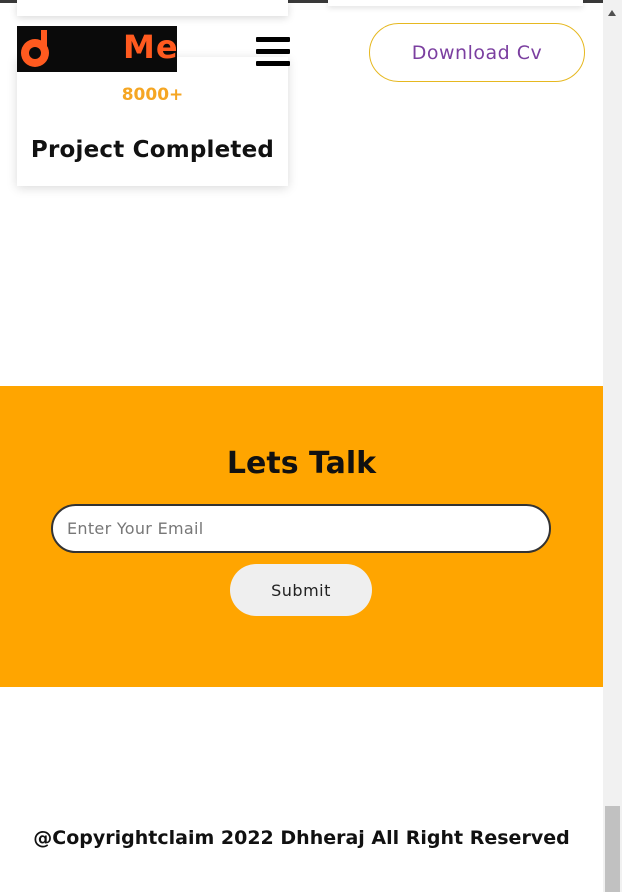  What do you see at coordinates (612, 849) in the screenshot?
I see `scrollbar-thumb` at bounding box center [612, 849].